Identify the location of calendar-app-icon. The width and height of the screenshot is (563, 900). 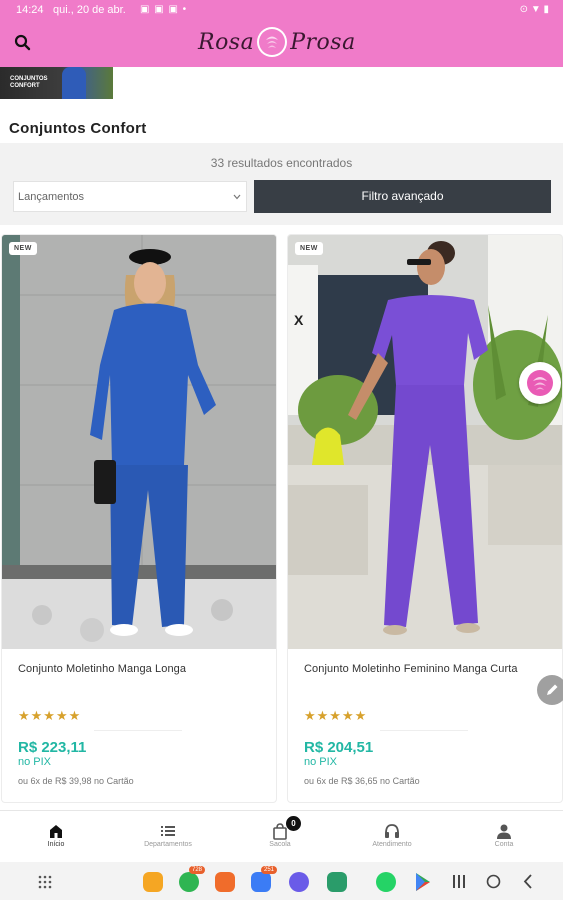
(337, 882).